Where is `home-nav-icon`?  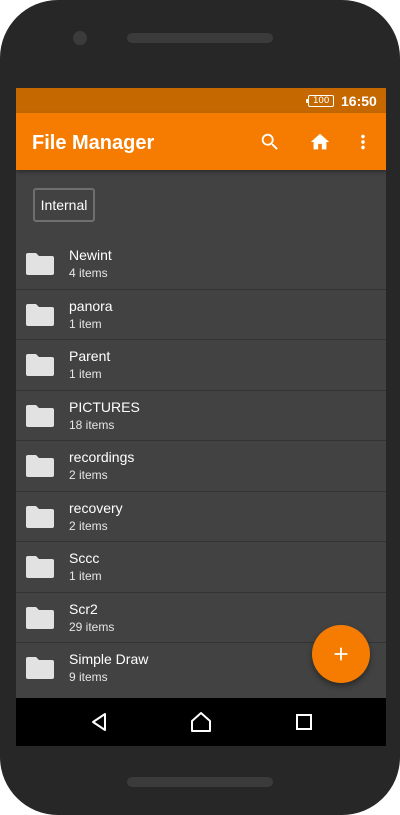 home-nav-icon is located at coordinates (201, 722).